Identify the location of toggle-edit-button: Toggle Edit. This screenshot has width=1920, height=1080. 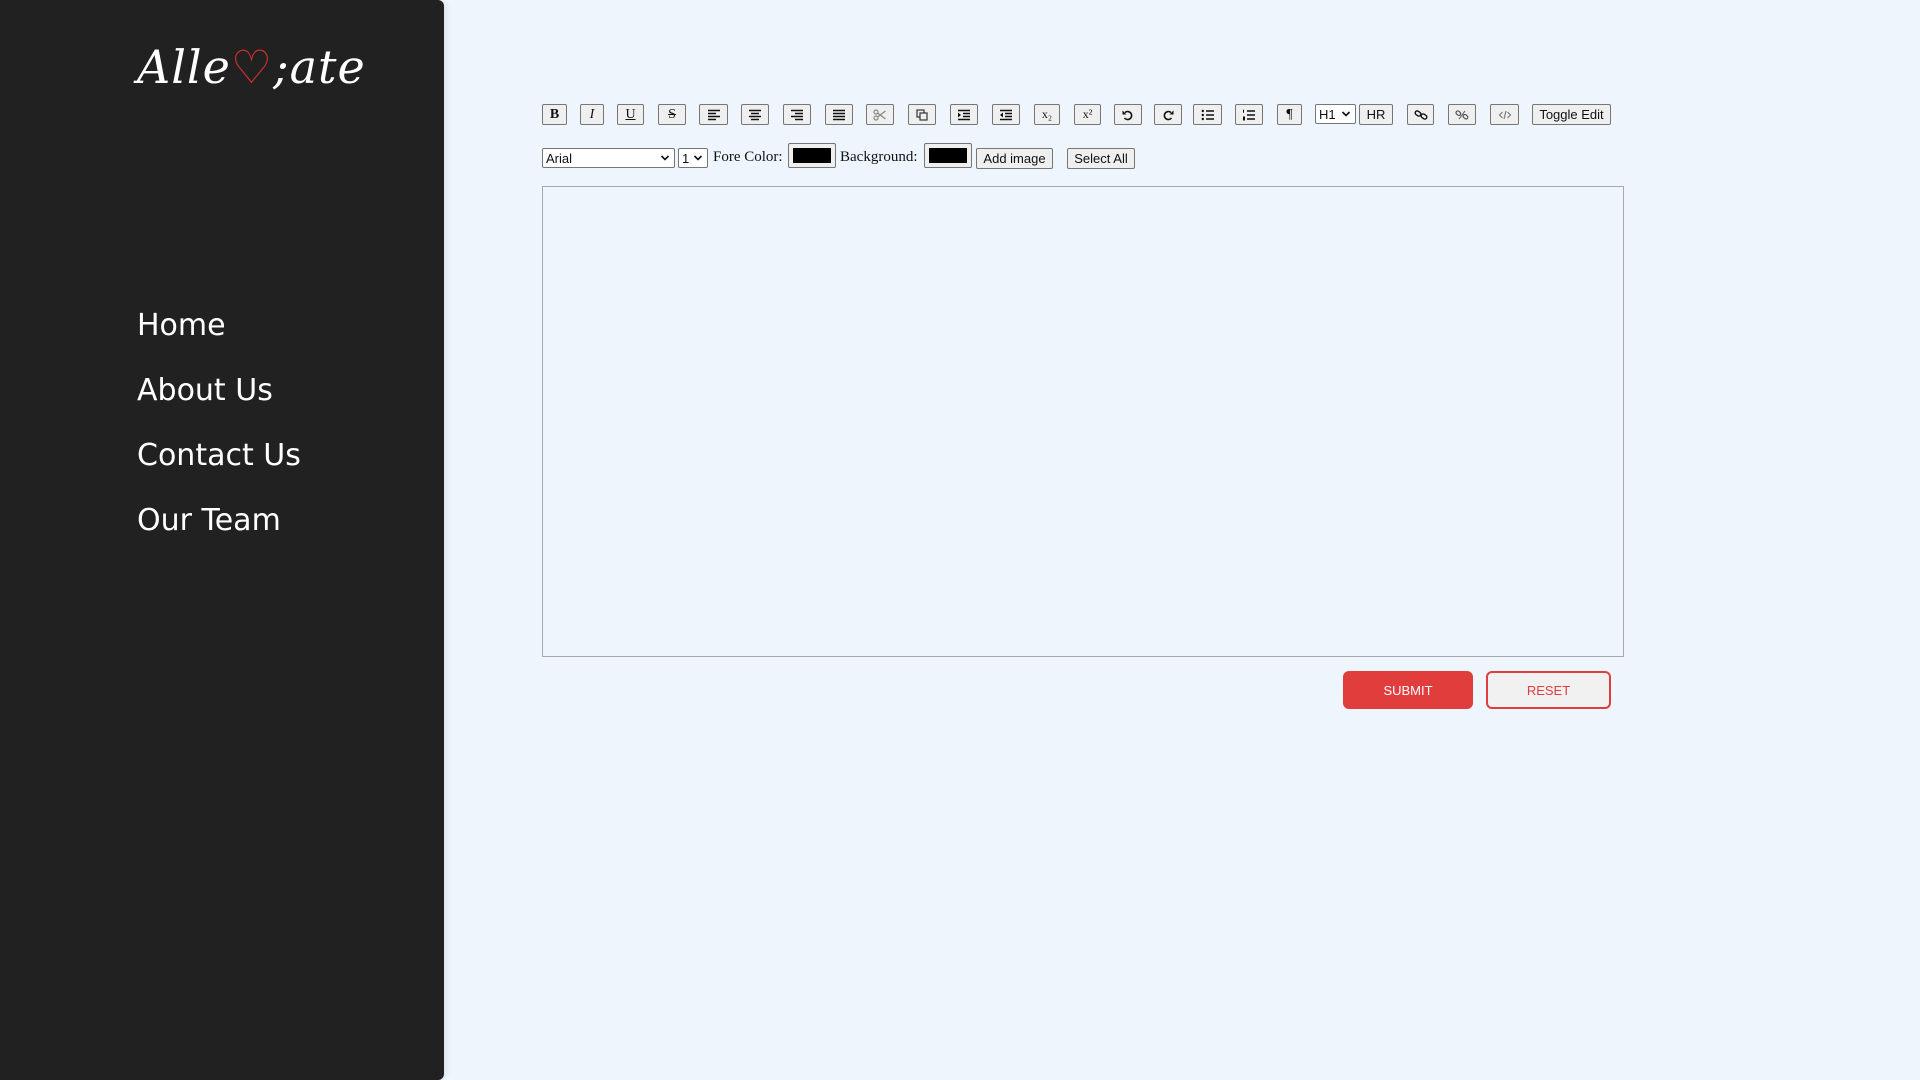
(1571, 114).